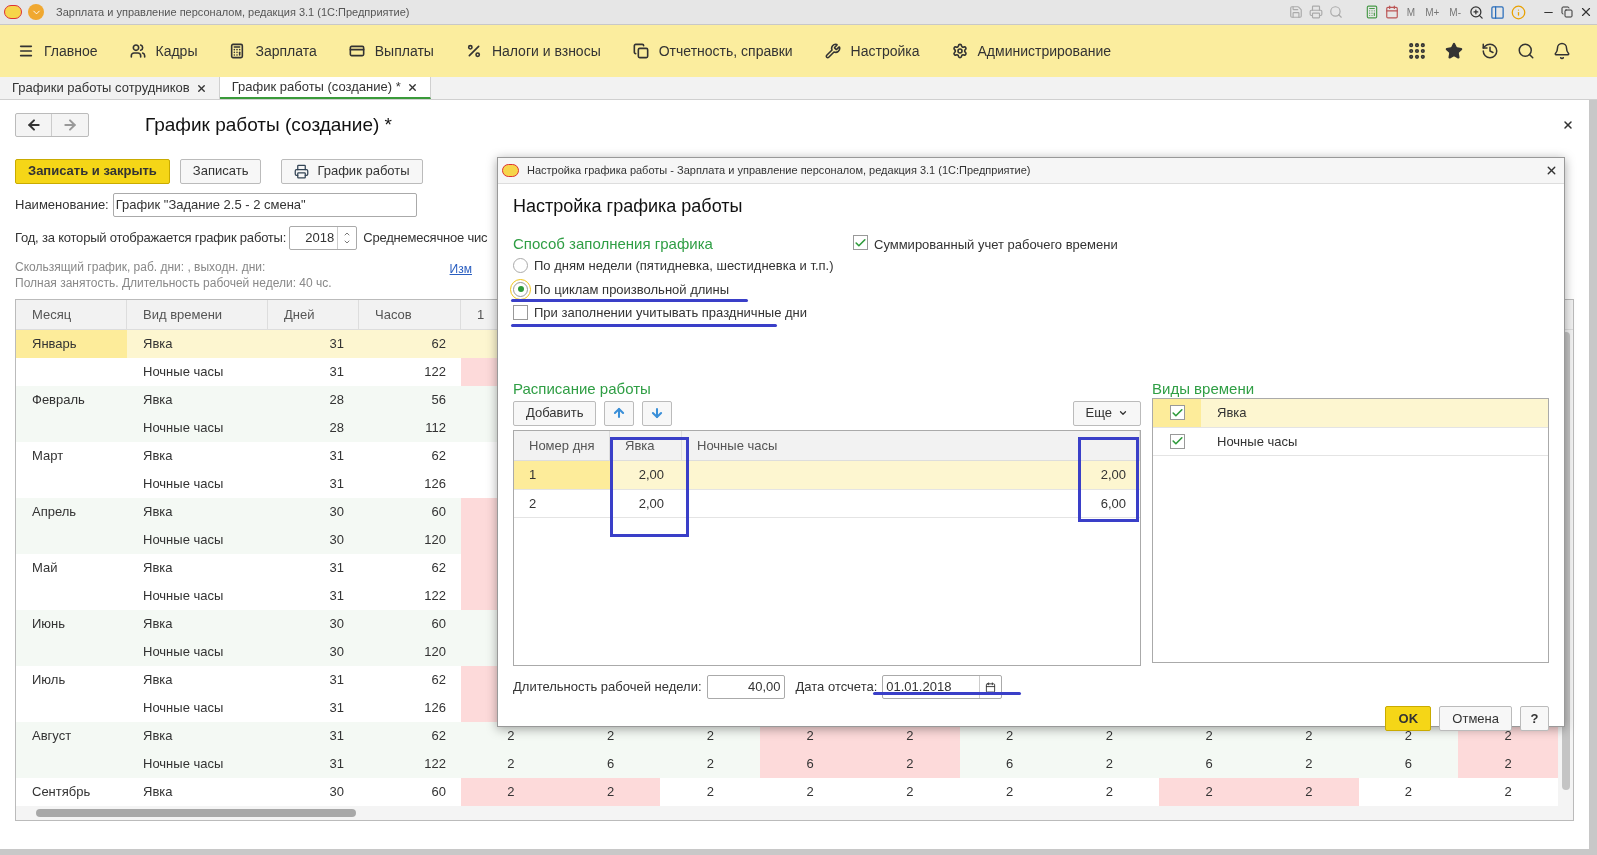 Image resolution: width=1597 pixels, height=855 pixels. Describe the element at coordinates (1295, 12) in the screenshot. I see `save-icon` at that location.